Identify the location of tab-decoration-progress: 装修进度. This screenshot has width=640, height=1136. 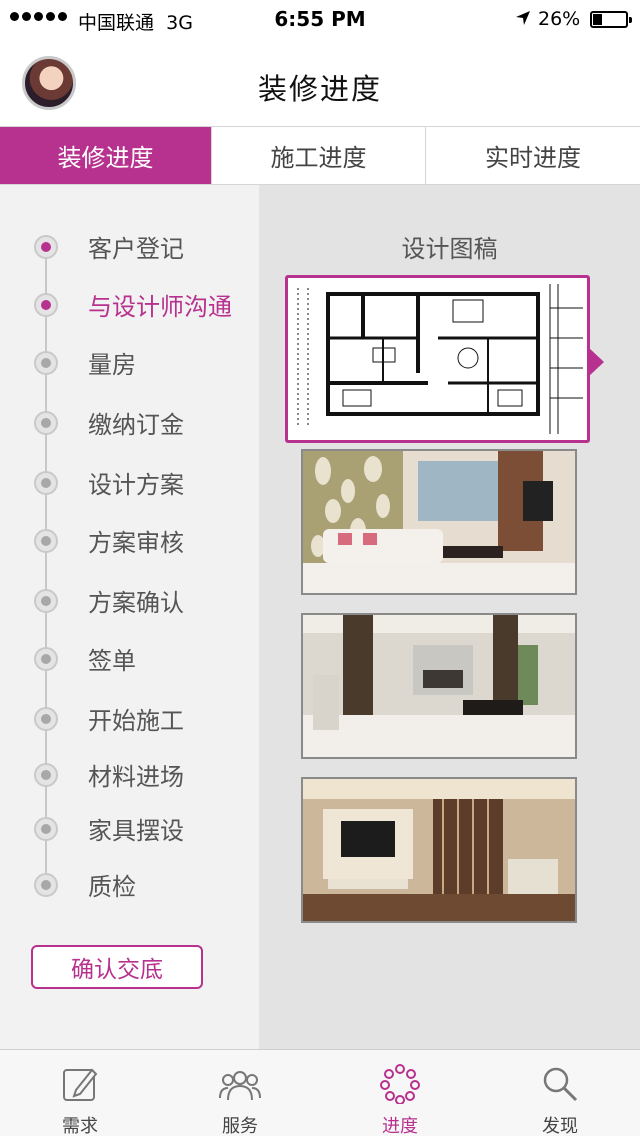
(106, 155).